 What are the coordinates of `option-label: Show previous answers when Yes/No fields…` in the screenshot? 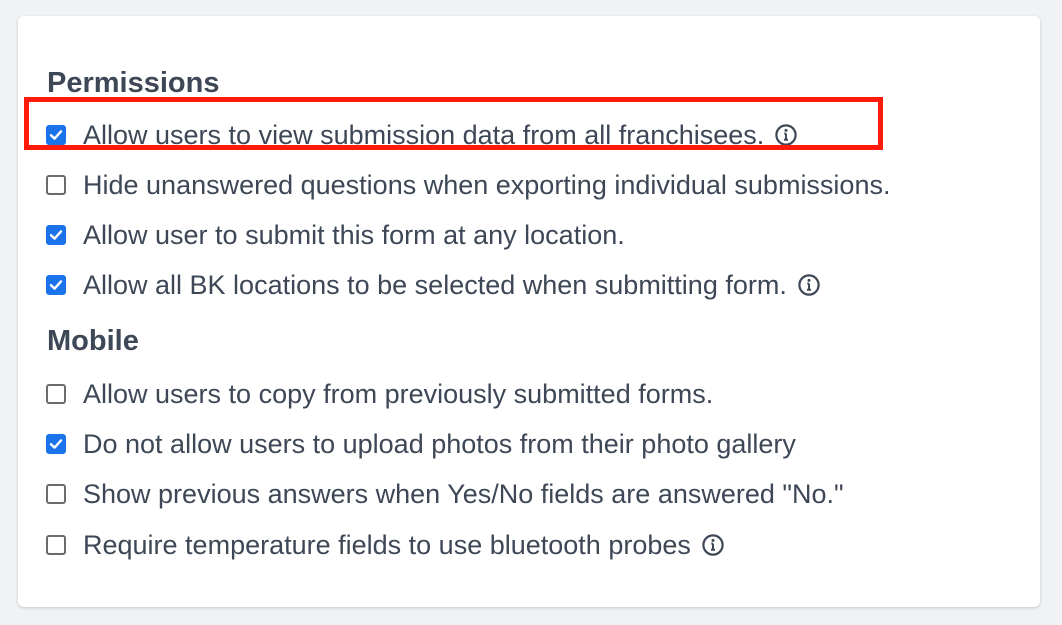 It's located at (463, 494).